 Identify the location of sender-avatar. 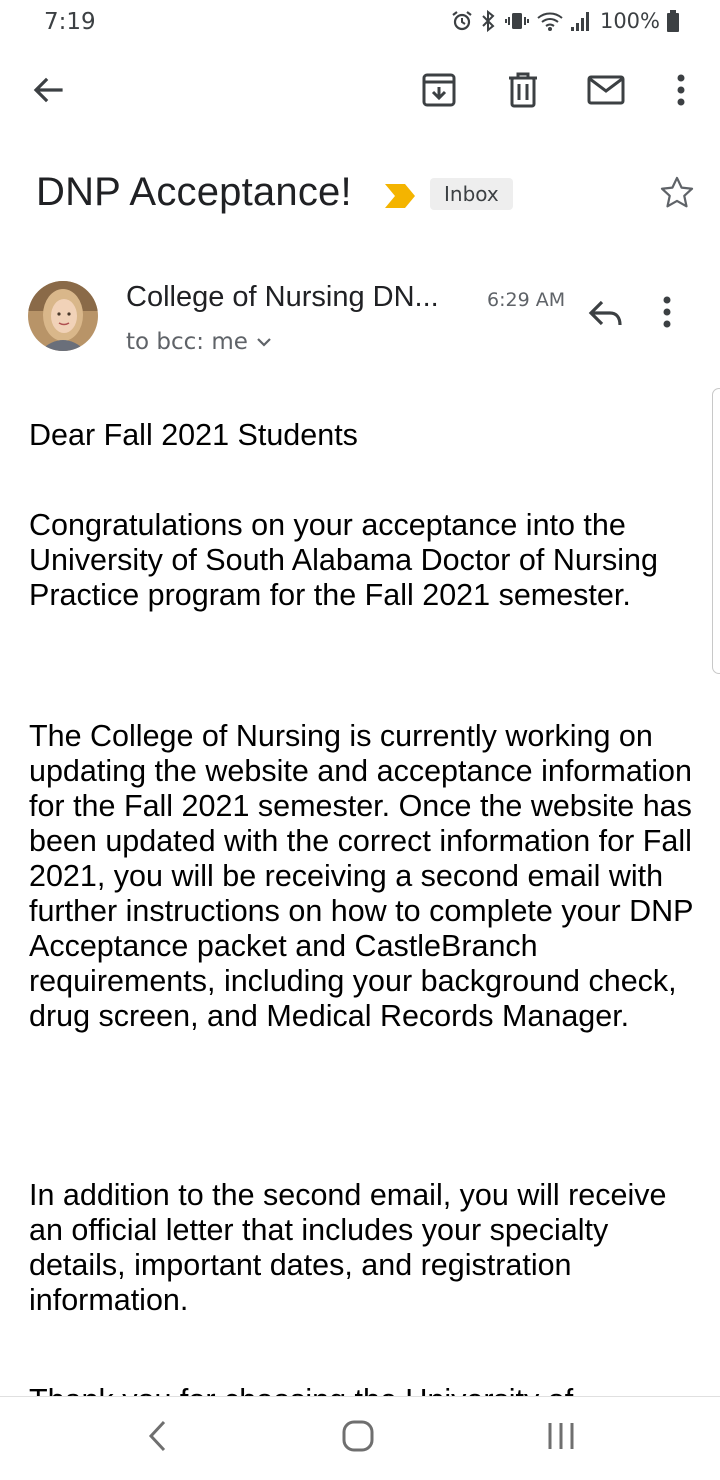
(63, 316).